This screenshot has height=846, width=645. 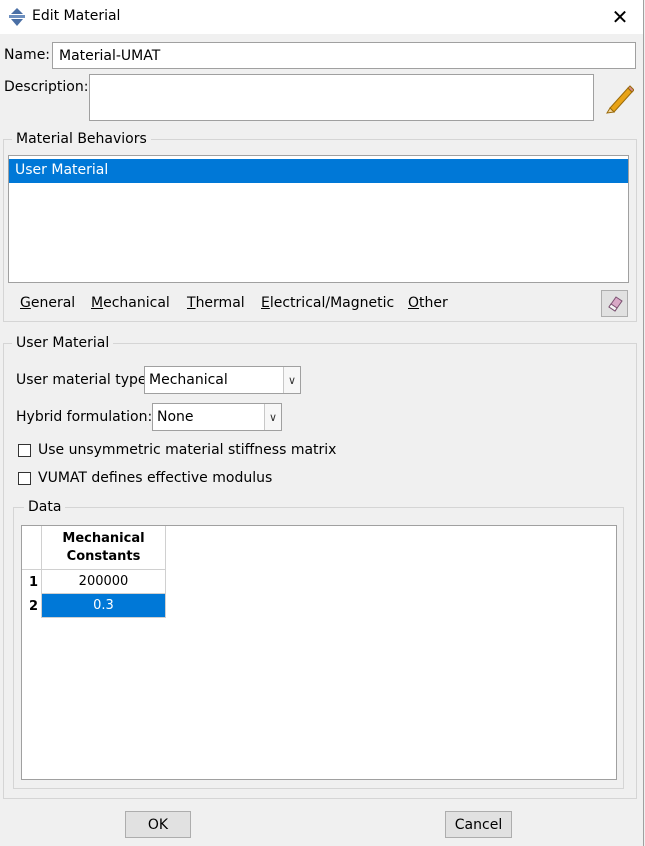 I want to click on vumat-label: VUMAT defines effective modulus, so click(x=155, y=478).